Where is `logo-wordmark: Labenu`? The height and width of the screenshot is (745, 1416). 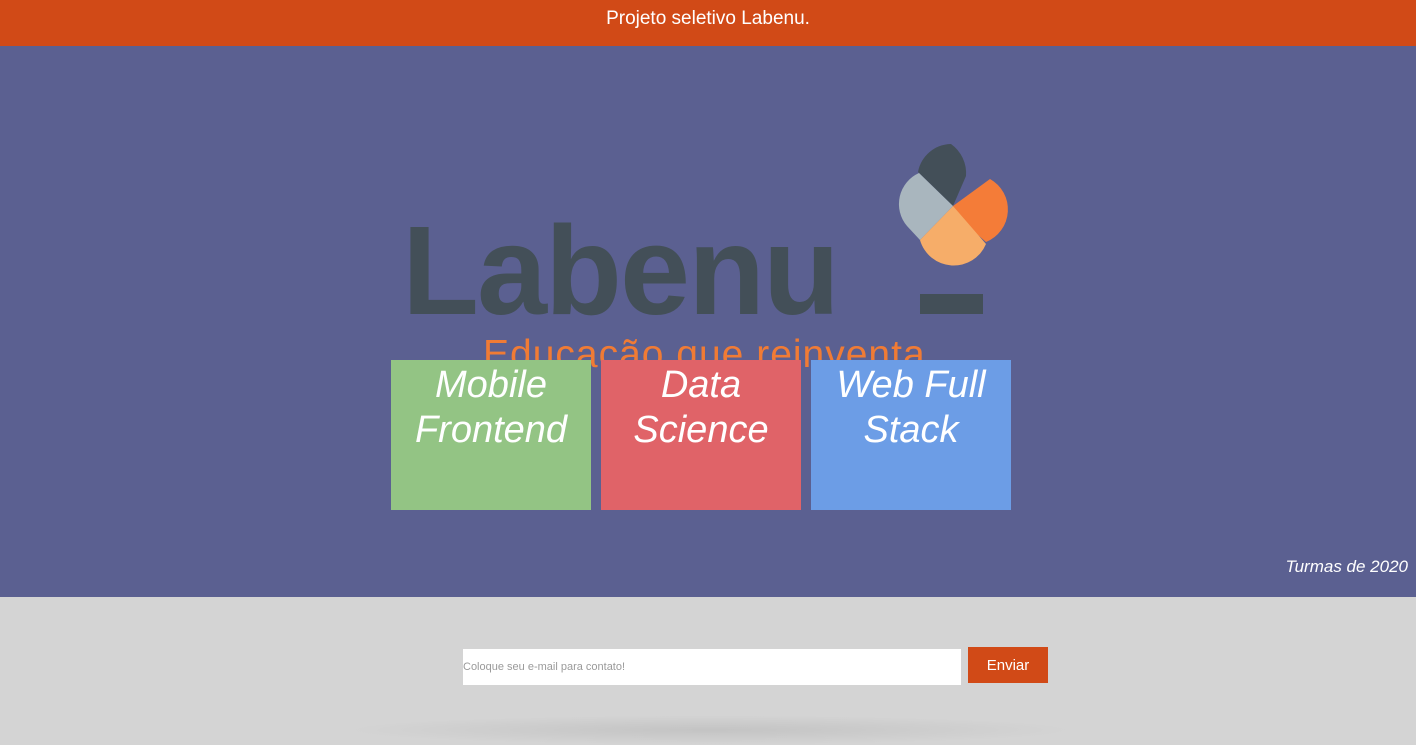 logo-wordmark: Labenu is located at coordinates (620, 270).